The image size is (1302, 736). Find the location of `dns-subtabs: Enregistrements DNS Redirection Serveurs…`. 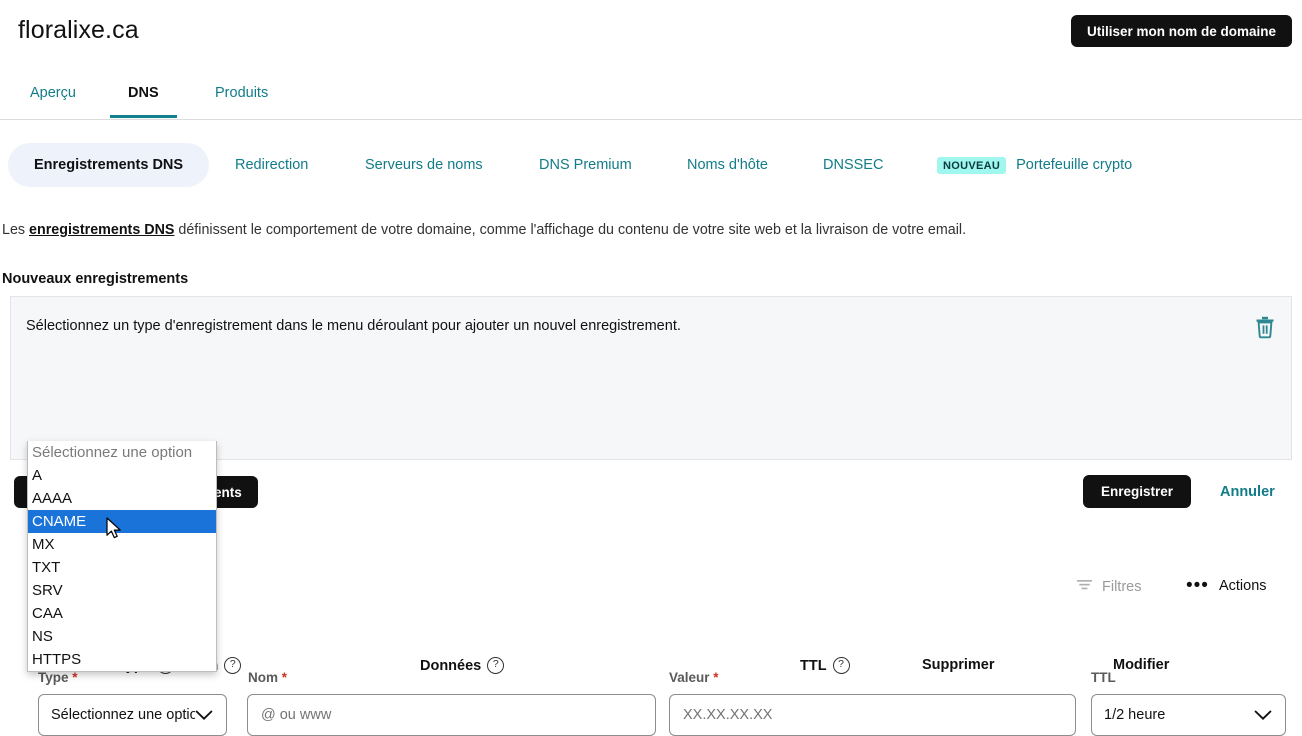

dns-subtabs: Enregistrements DNS Redirection Serveurs… is located at coordinates (651, 165).